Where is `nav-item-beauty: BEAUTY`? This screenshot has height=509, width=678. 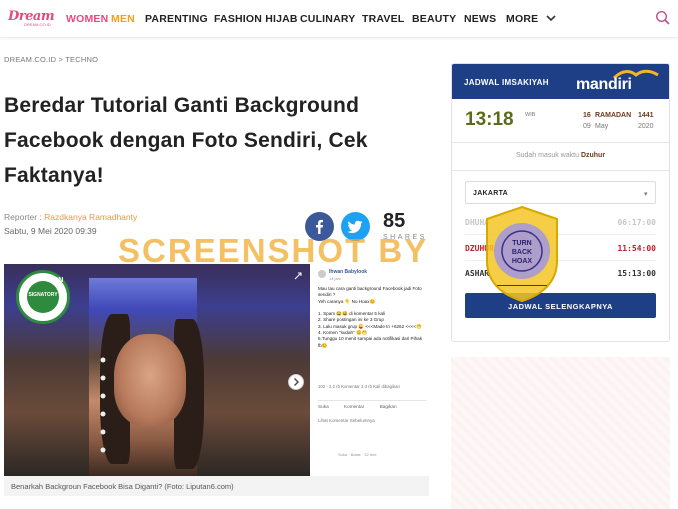
nav-item-beauty: BEAUTY is located at coordinates (434, 19).